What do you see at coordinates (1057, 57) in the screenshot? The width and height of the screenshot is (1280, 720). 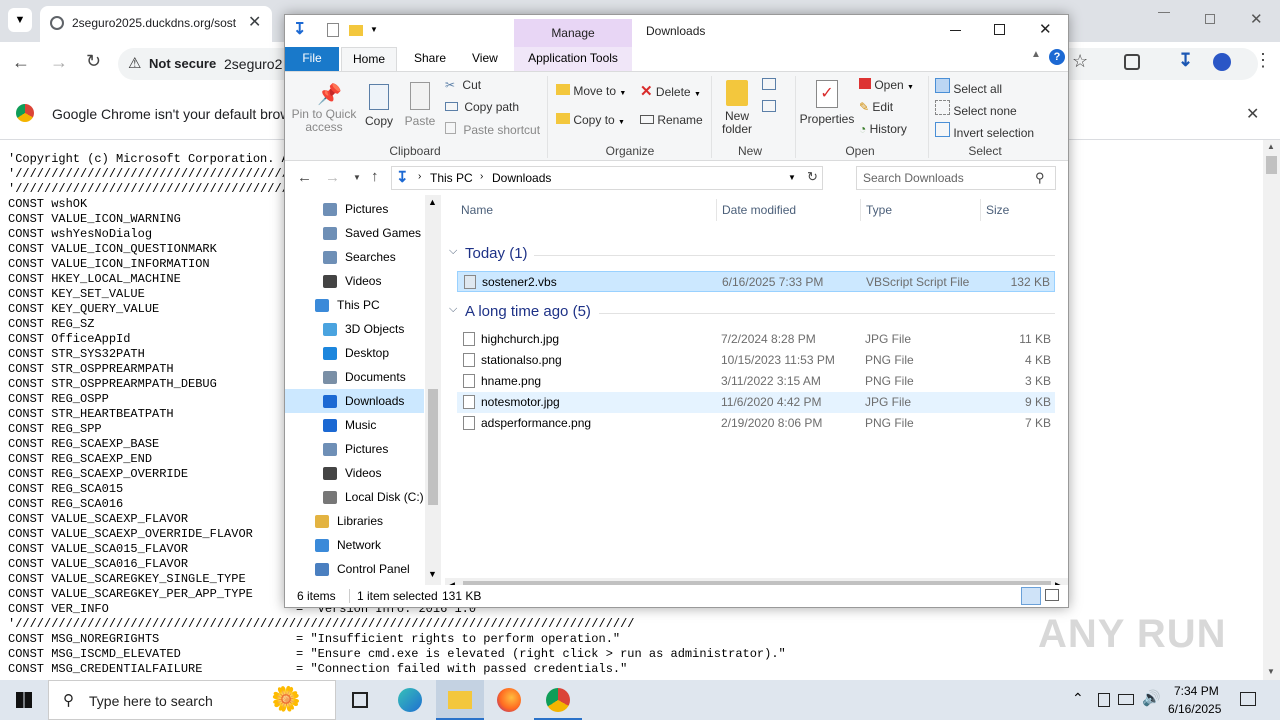 I see `help-icon: ?` at bounding box center [1057, 57].